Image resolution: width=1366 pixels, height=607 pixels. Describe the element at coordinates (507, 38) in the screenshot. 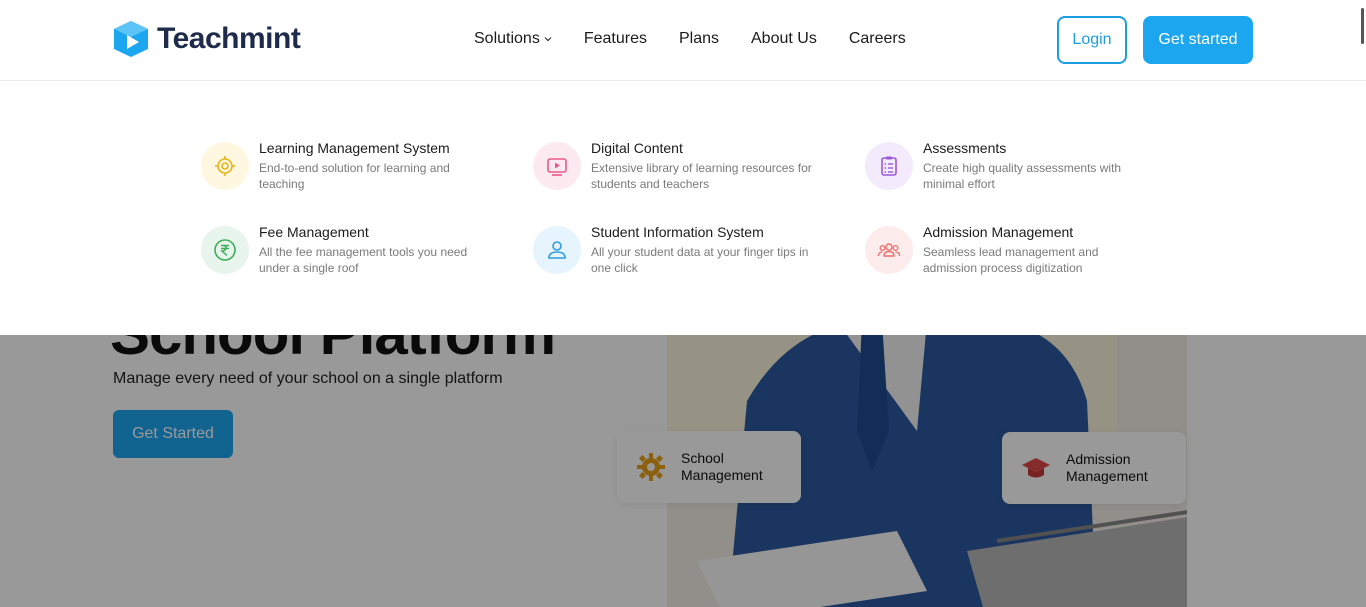

I see `nav-solutions-label: Solutions` at that location.